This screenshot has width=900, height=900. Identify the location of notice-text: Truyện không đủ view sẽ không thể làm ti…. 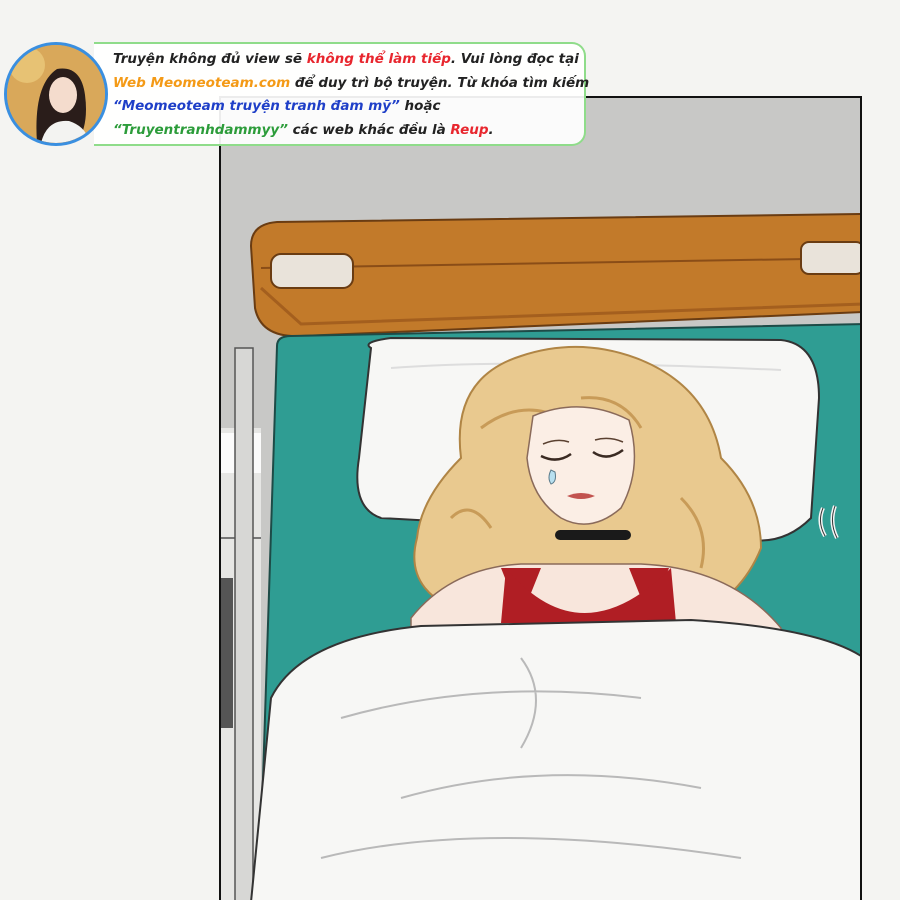
(351, 95).